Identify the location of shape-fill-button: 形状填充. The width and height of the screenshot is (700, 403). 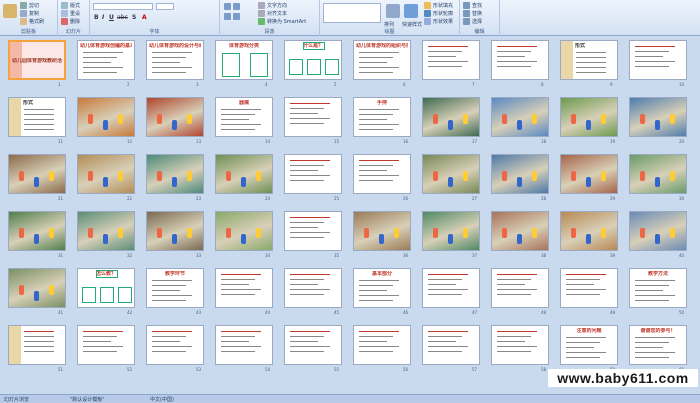
(438, 5).